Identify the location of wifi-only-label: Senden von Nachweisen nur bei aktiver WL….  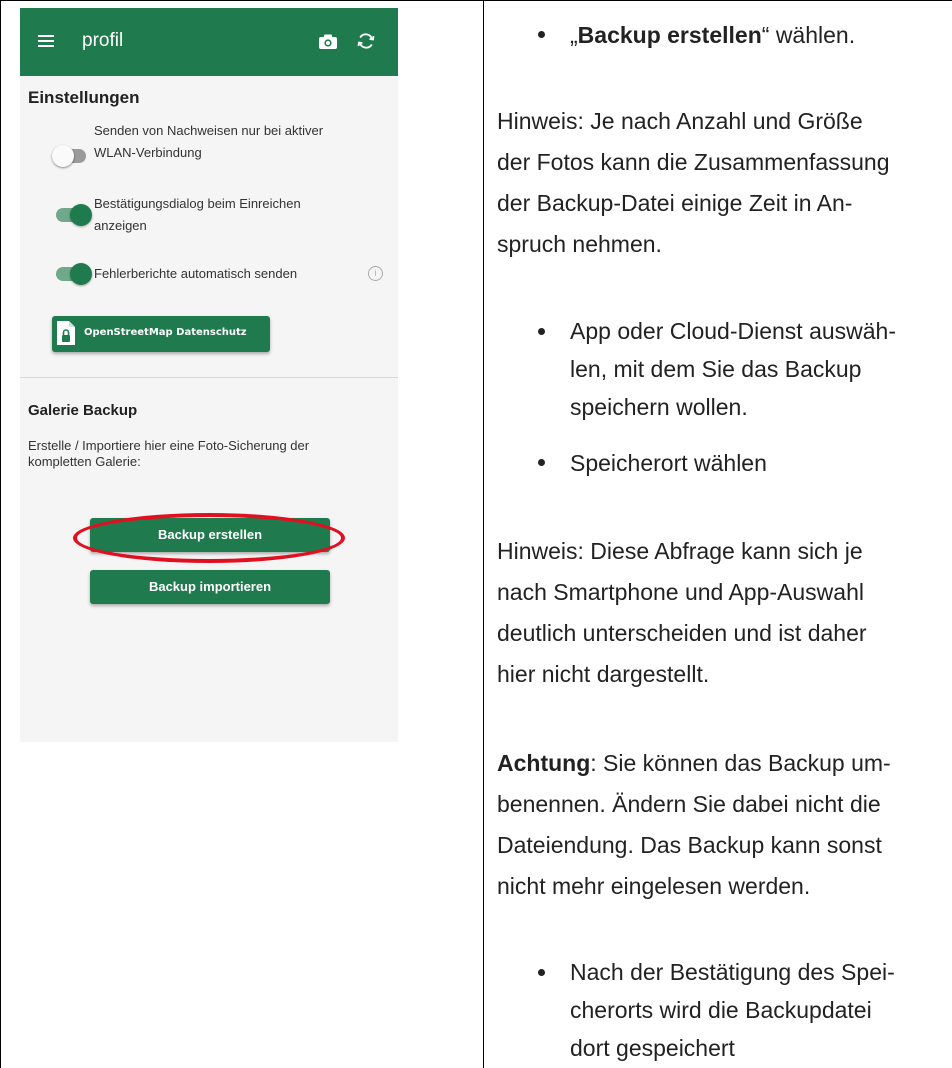
(209, 141).